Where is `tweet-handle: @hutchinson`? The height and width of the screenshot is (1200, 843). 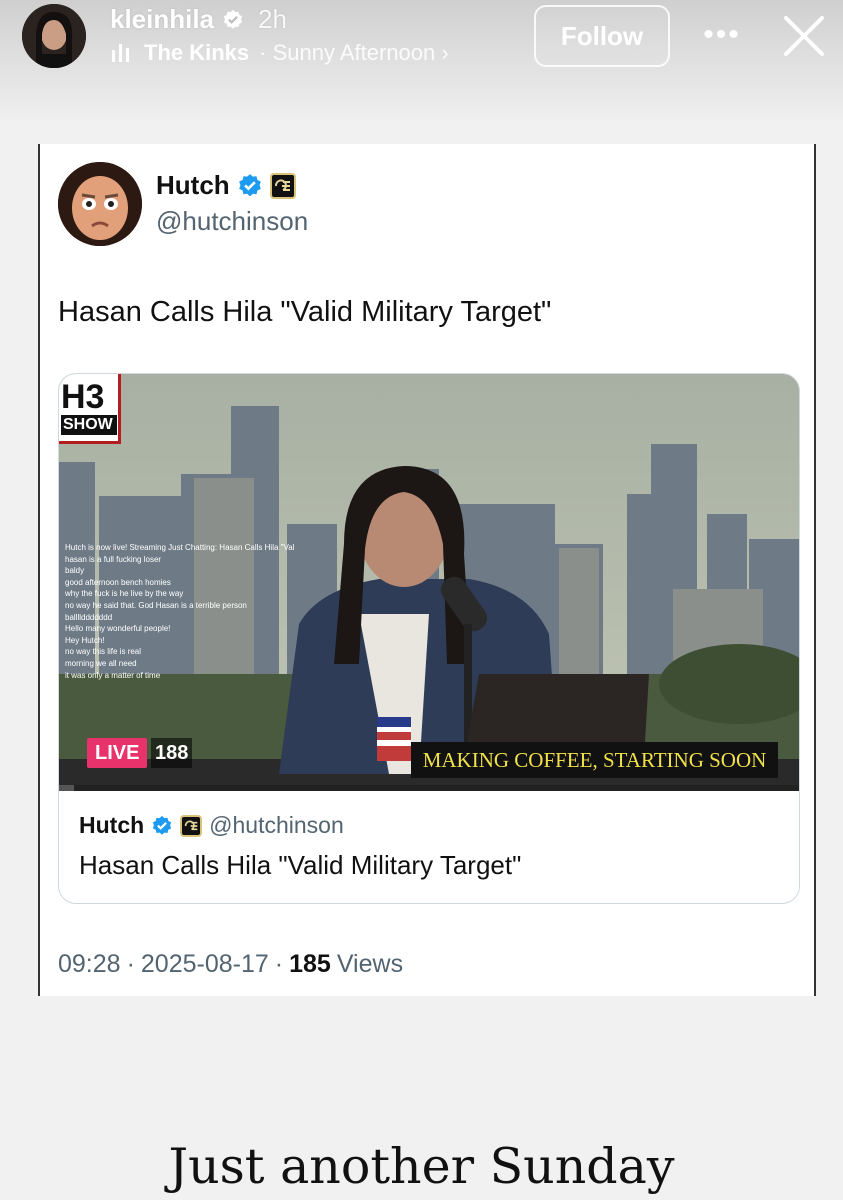 tweet-handle: @hutchinson is located at coordinates (232, 221).